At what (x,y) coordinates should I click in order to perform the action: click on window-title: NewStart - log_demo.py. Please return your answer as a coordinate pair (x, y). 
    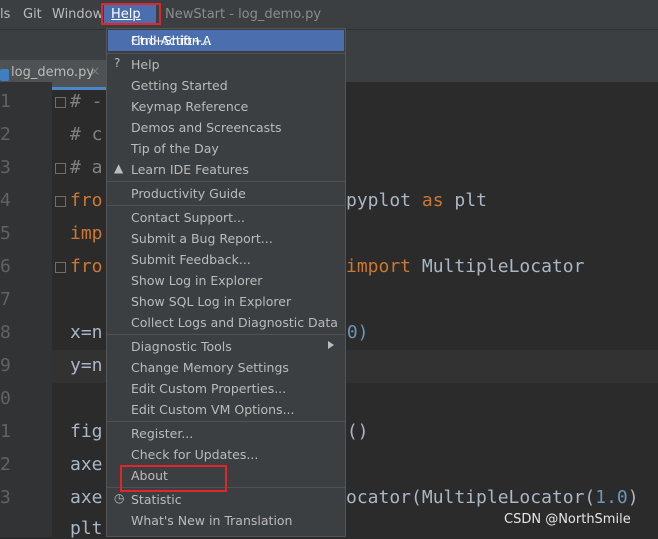
    Looking at the image, I should click on (243, 14).